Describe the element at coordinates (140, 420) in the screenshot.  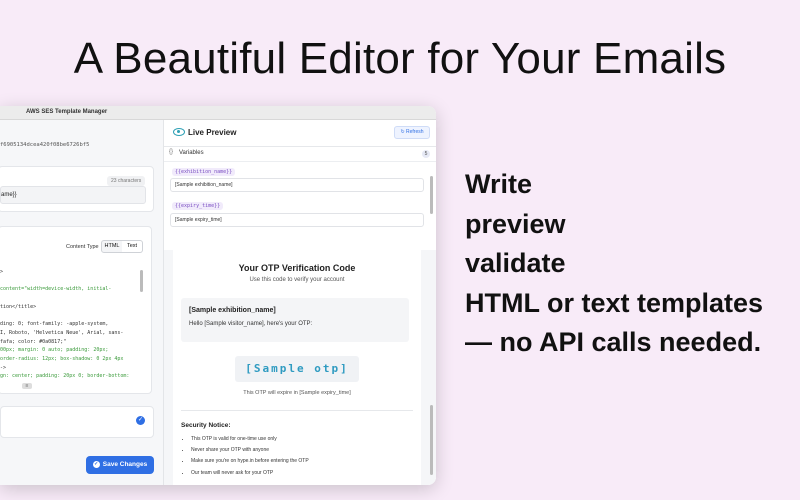
I see `check-icon: ✓` at that location.